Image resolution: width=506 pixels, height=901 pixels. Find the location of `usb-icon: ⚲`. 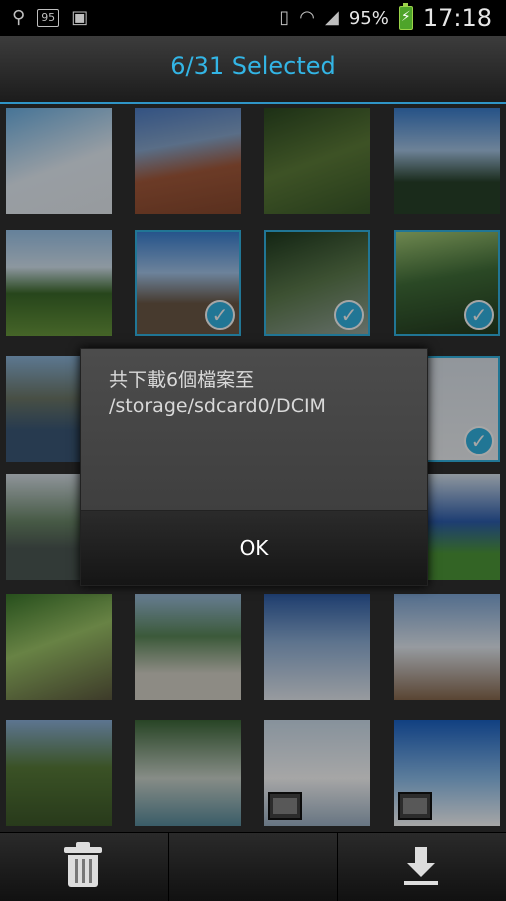

usb-icon: ⚲ is located at coordinates (19, 17).